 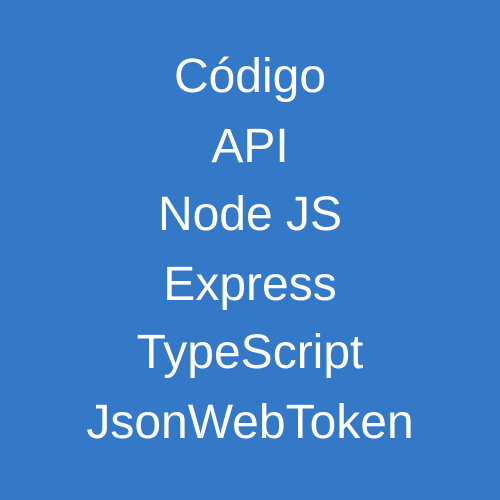 What do you see at coordinates (250, 214) in the screenshot?
I see `text-line-node-js: Node JS` at bounding box center [250, 214].